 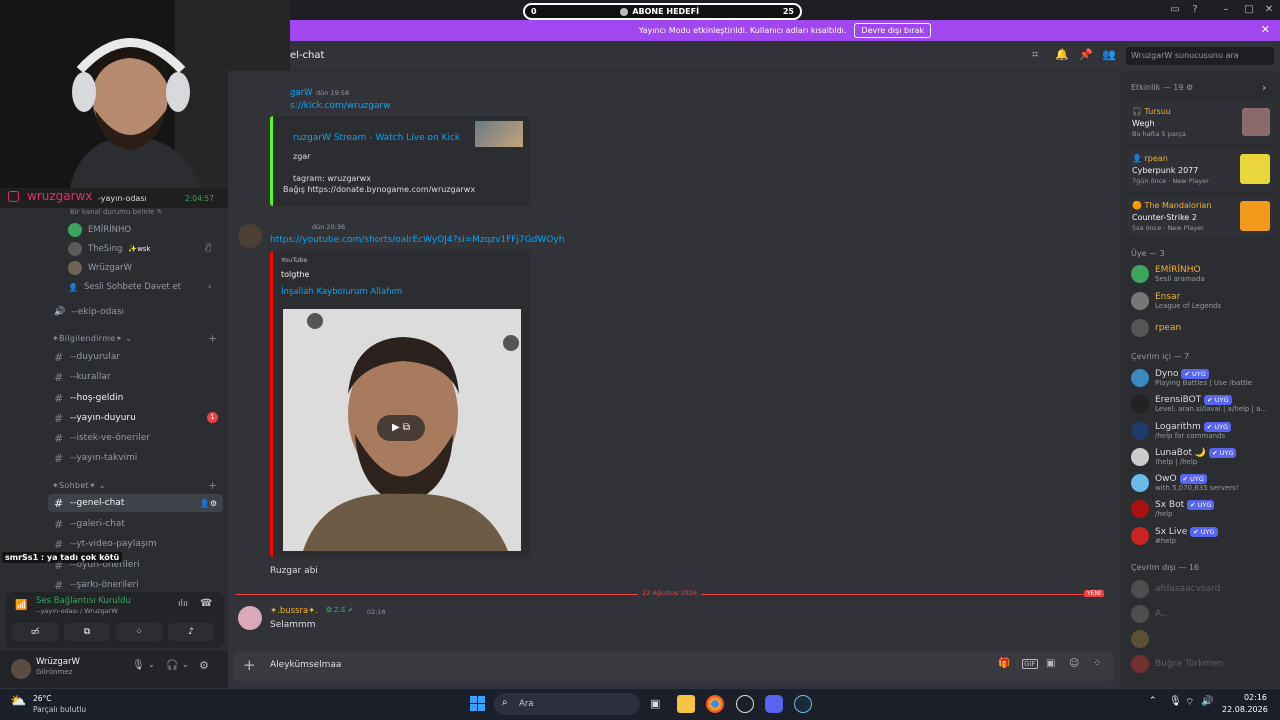 I want to click on apps-icon: ⁘, so click(x=1097, y=663).